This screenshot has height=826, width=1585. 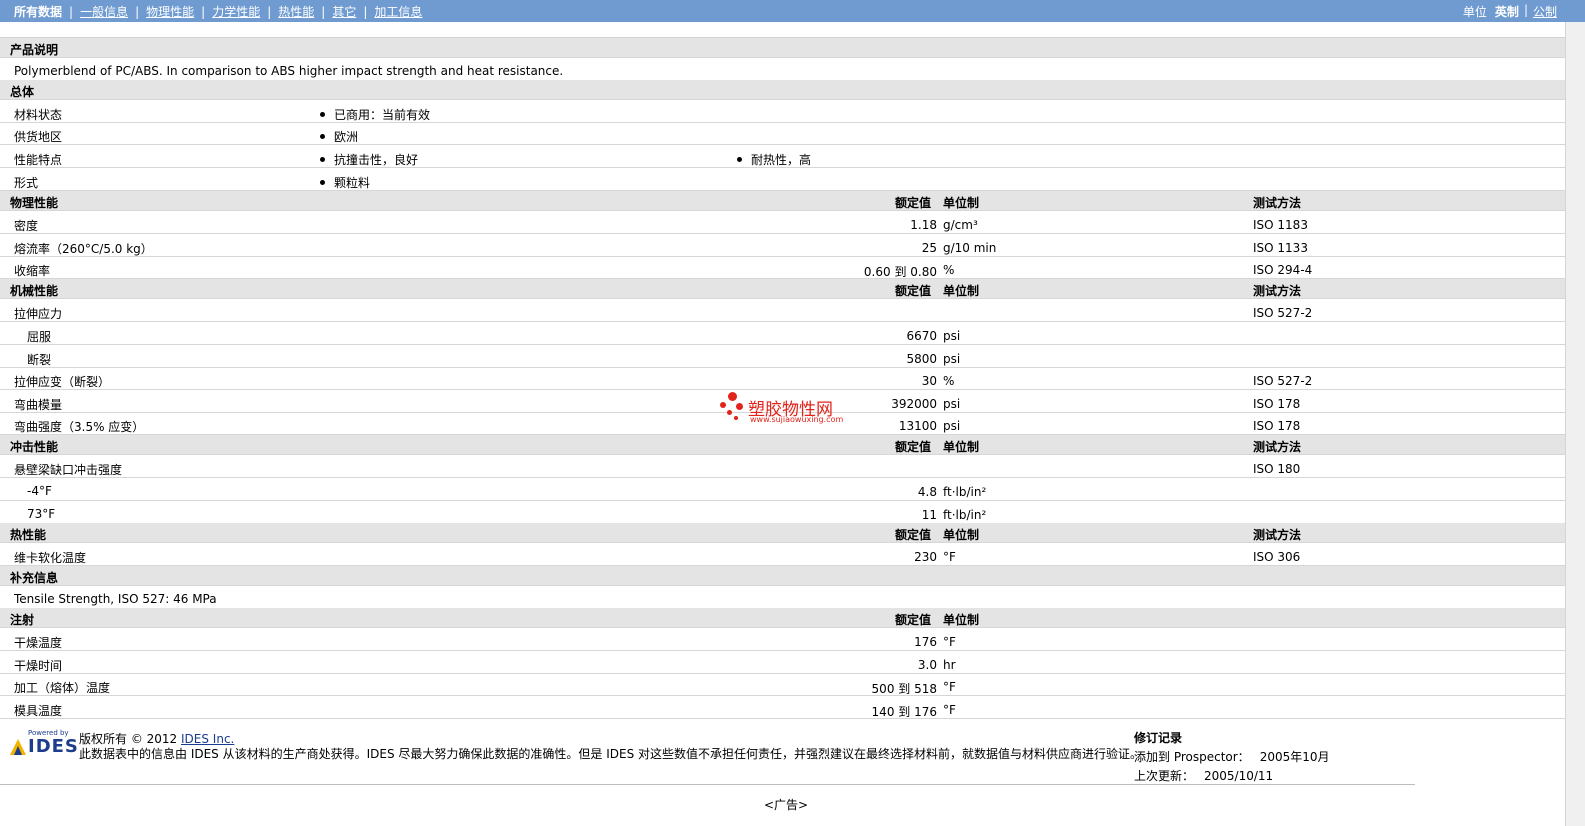 I want to click on table-row: 加工（熔体）温度 500 到 518 °F, so click(x=782, y=685).